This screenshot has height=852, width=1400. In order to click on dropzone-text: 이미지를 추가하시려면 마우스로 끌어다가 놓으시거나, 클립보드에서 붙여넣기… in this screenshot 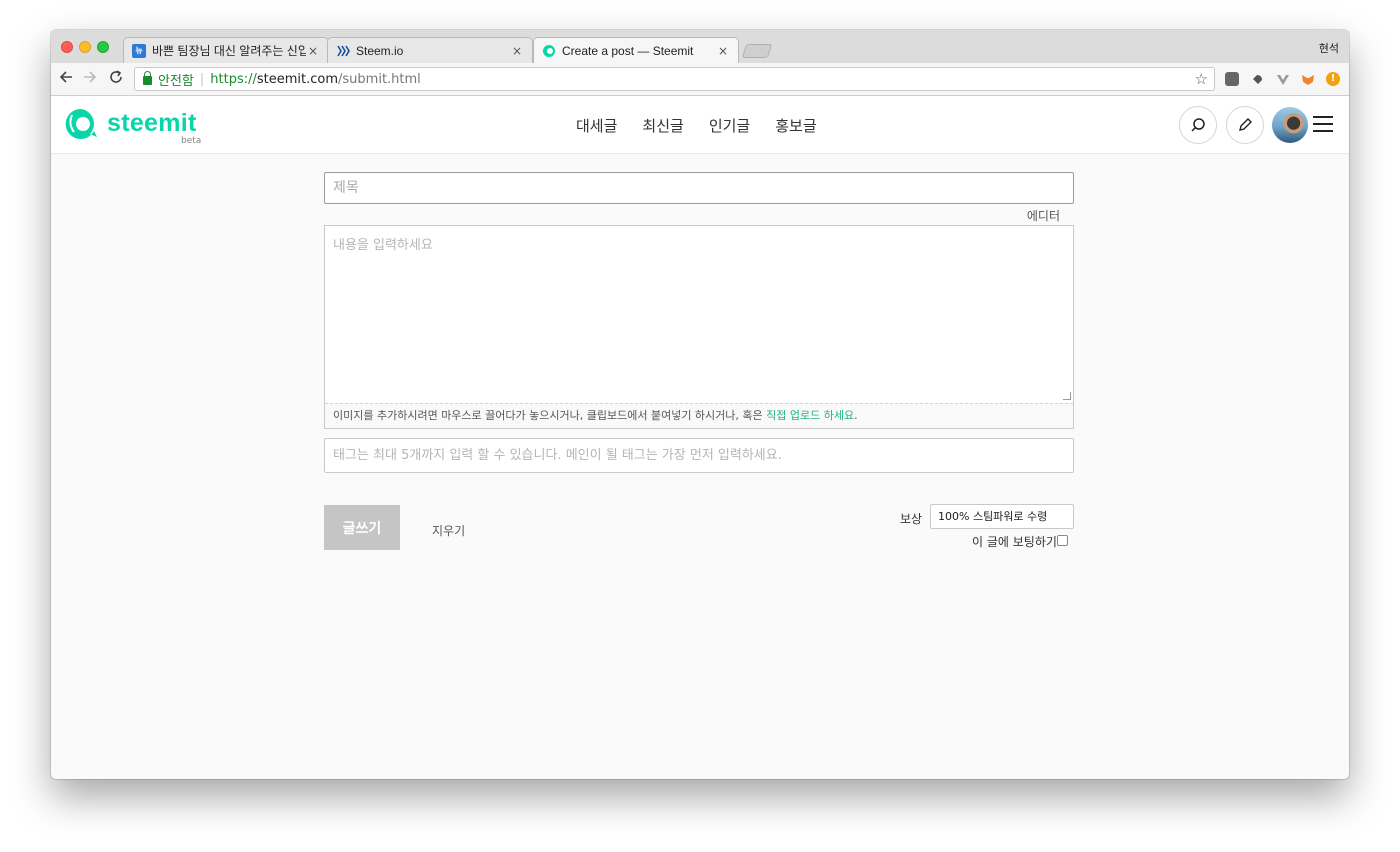, I will do `click(548, 415)`.